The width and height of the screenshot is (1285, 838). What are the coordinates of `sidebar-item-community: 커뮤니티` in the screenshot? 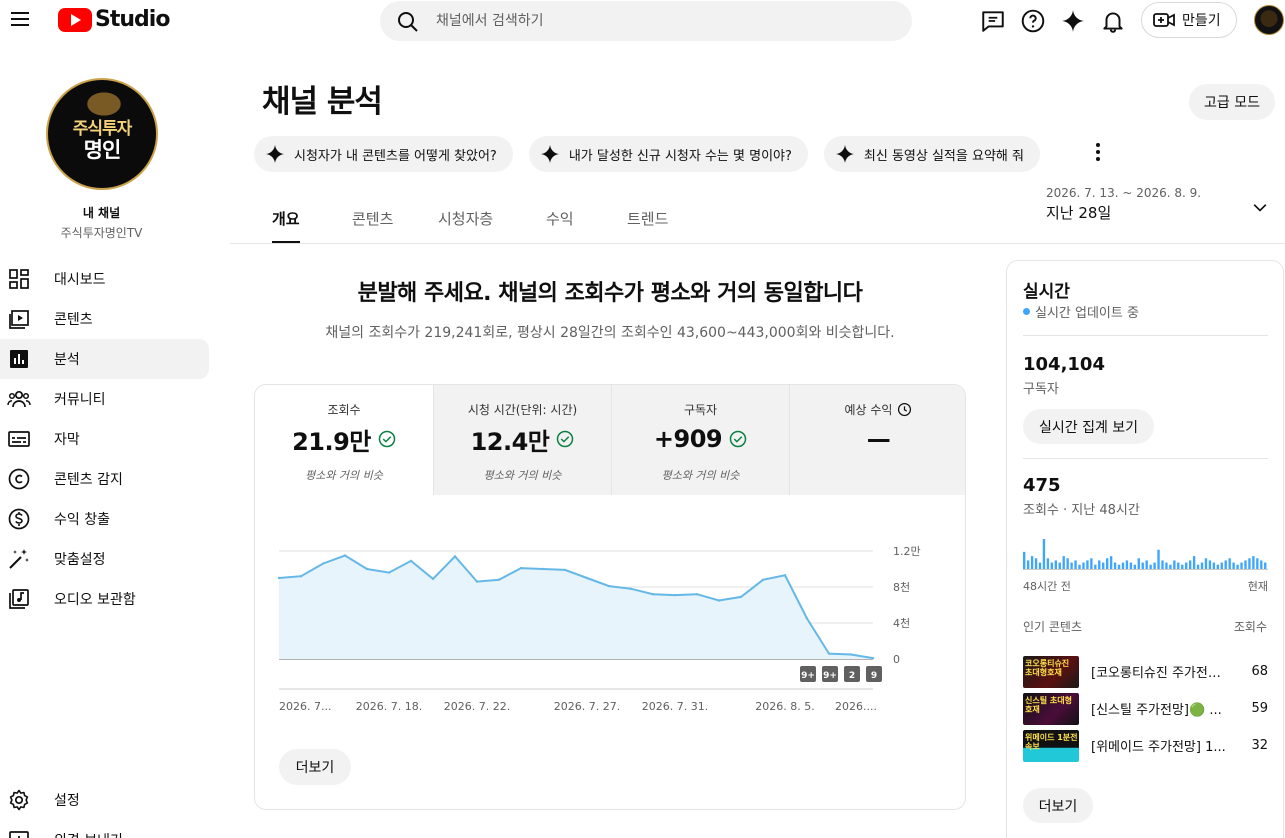 It's located at (104, 399).